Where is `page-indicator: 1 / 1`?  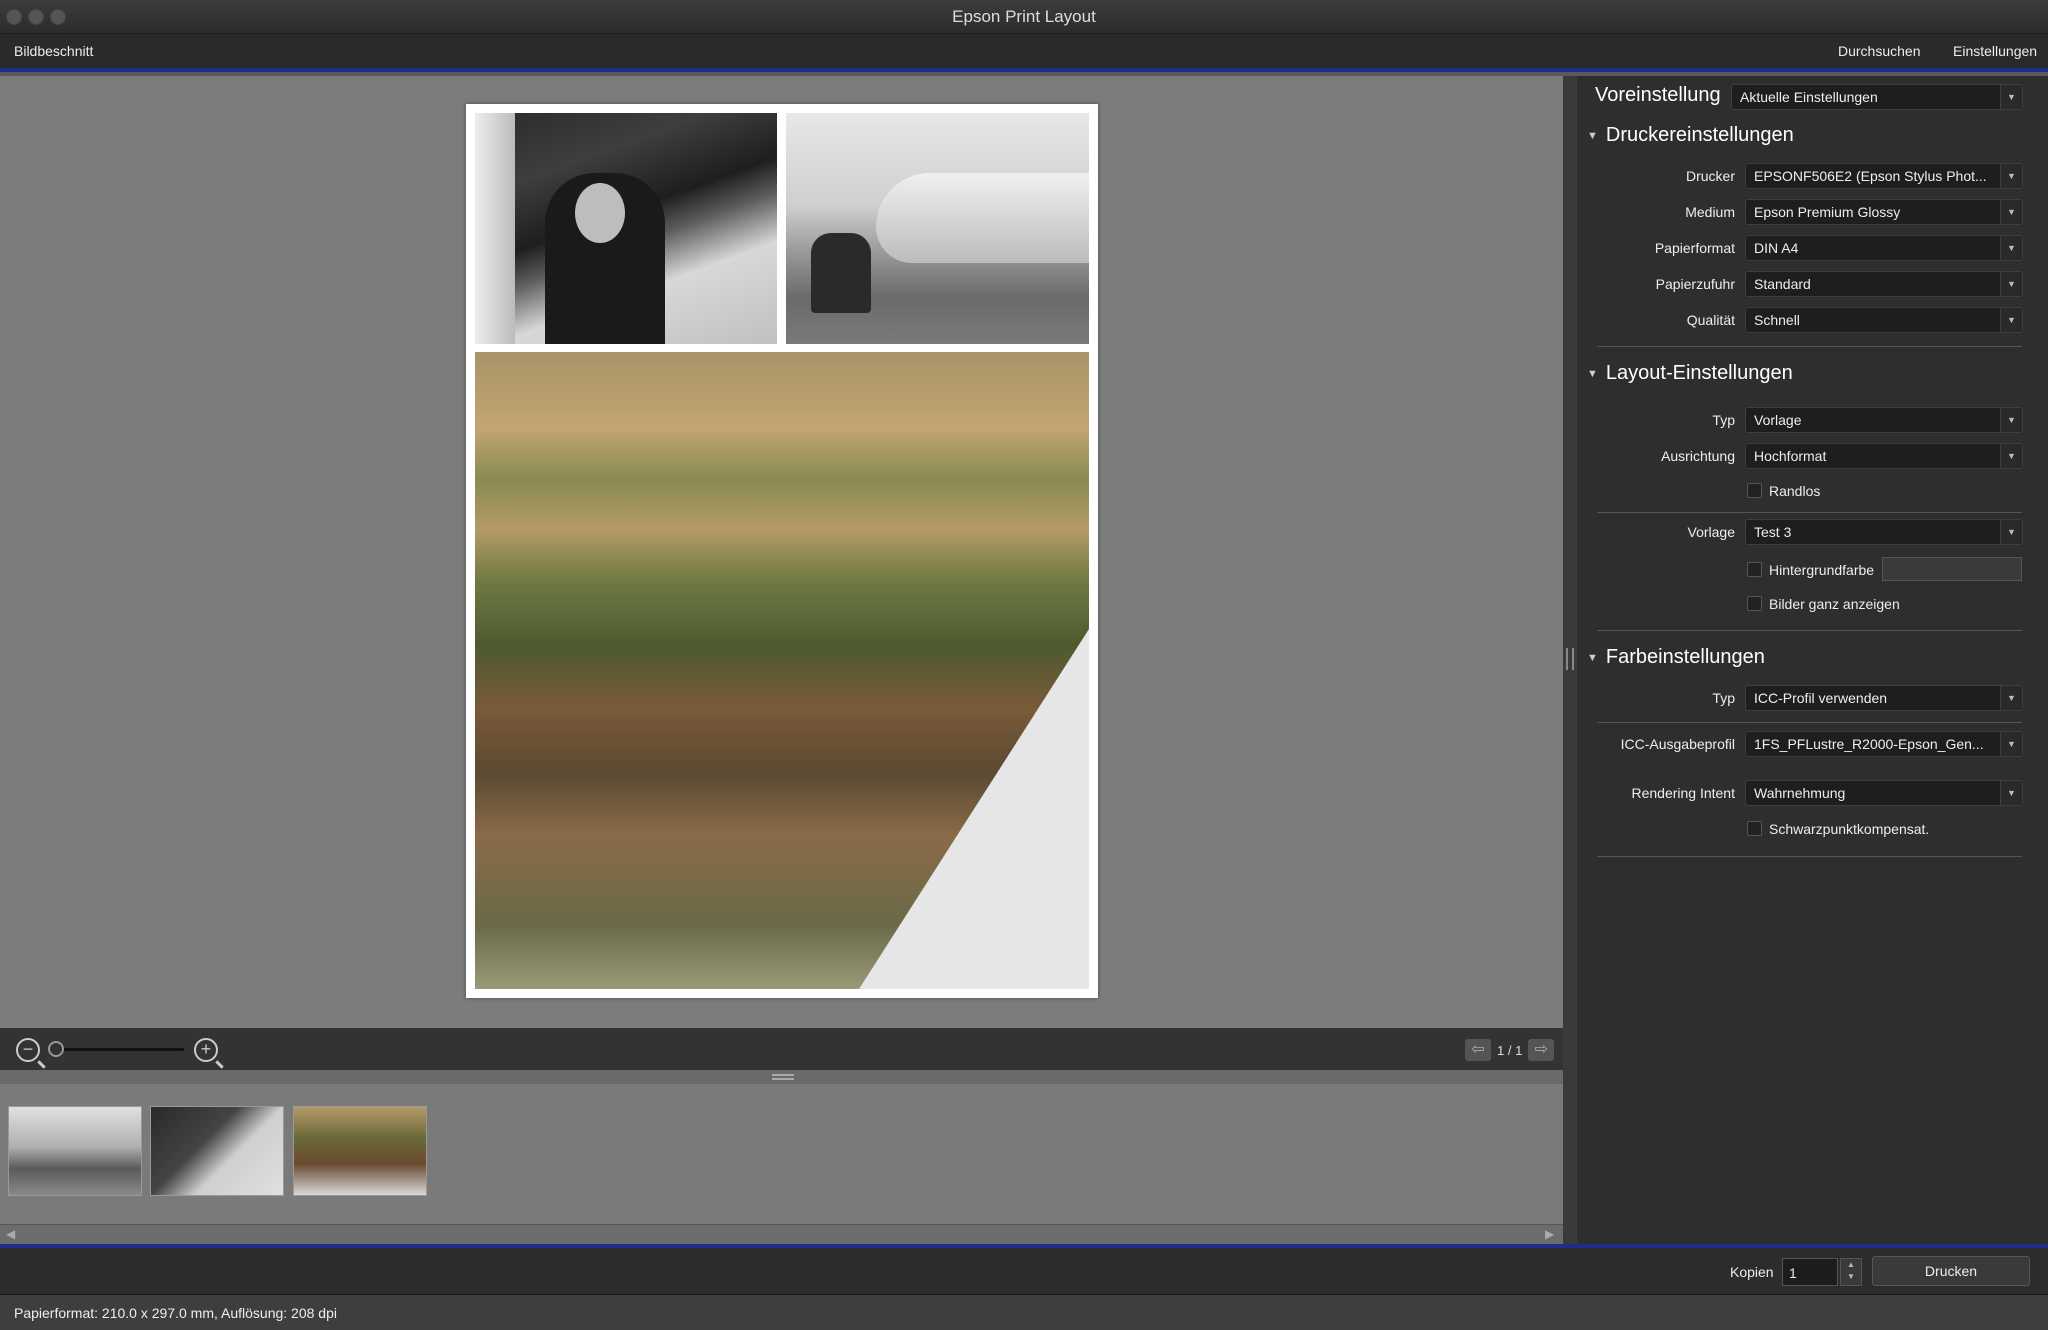 page-indicator: 1 / 1 is located at coordinates (1510, 1050).